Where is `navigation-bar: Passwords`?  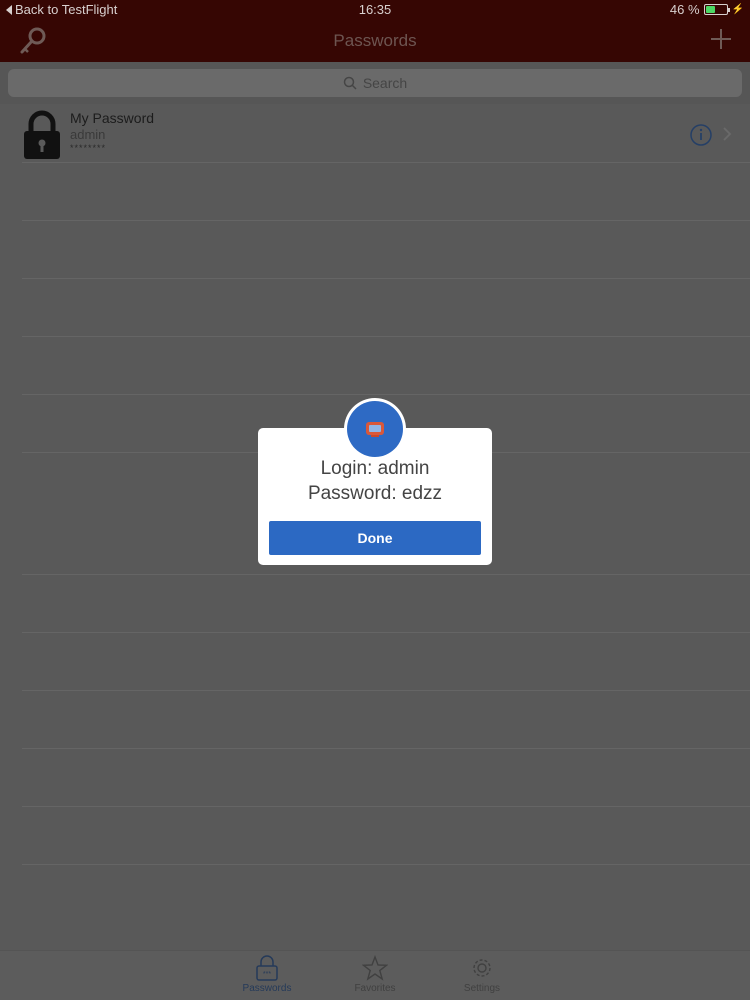 navigation-bar: Passwords is located at coordinates (375, 41).